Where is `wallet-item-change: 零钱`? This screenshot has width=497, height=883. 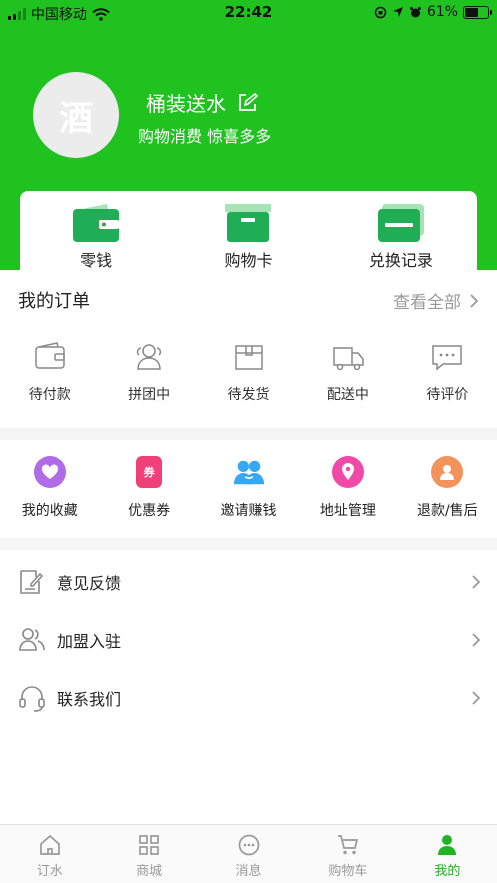 wallet-item-change: 零钱 is located at coordinates (96, 231).